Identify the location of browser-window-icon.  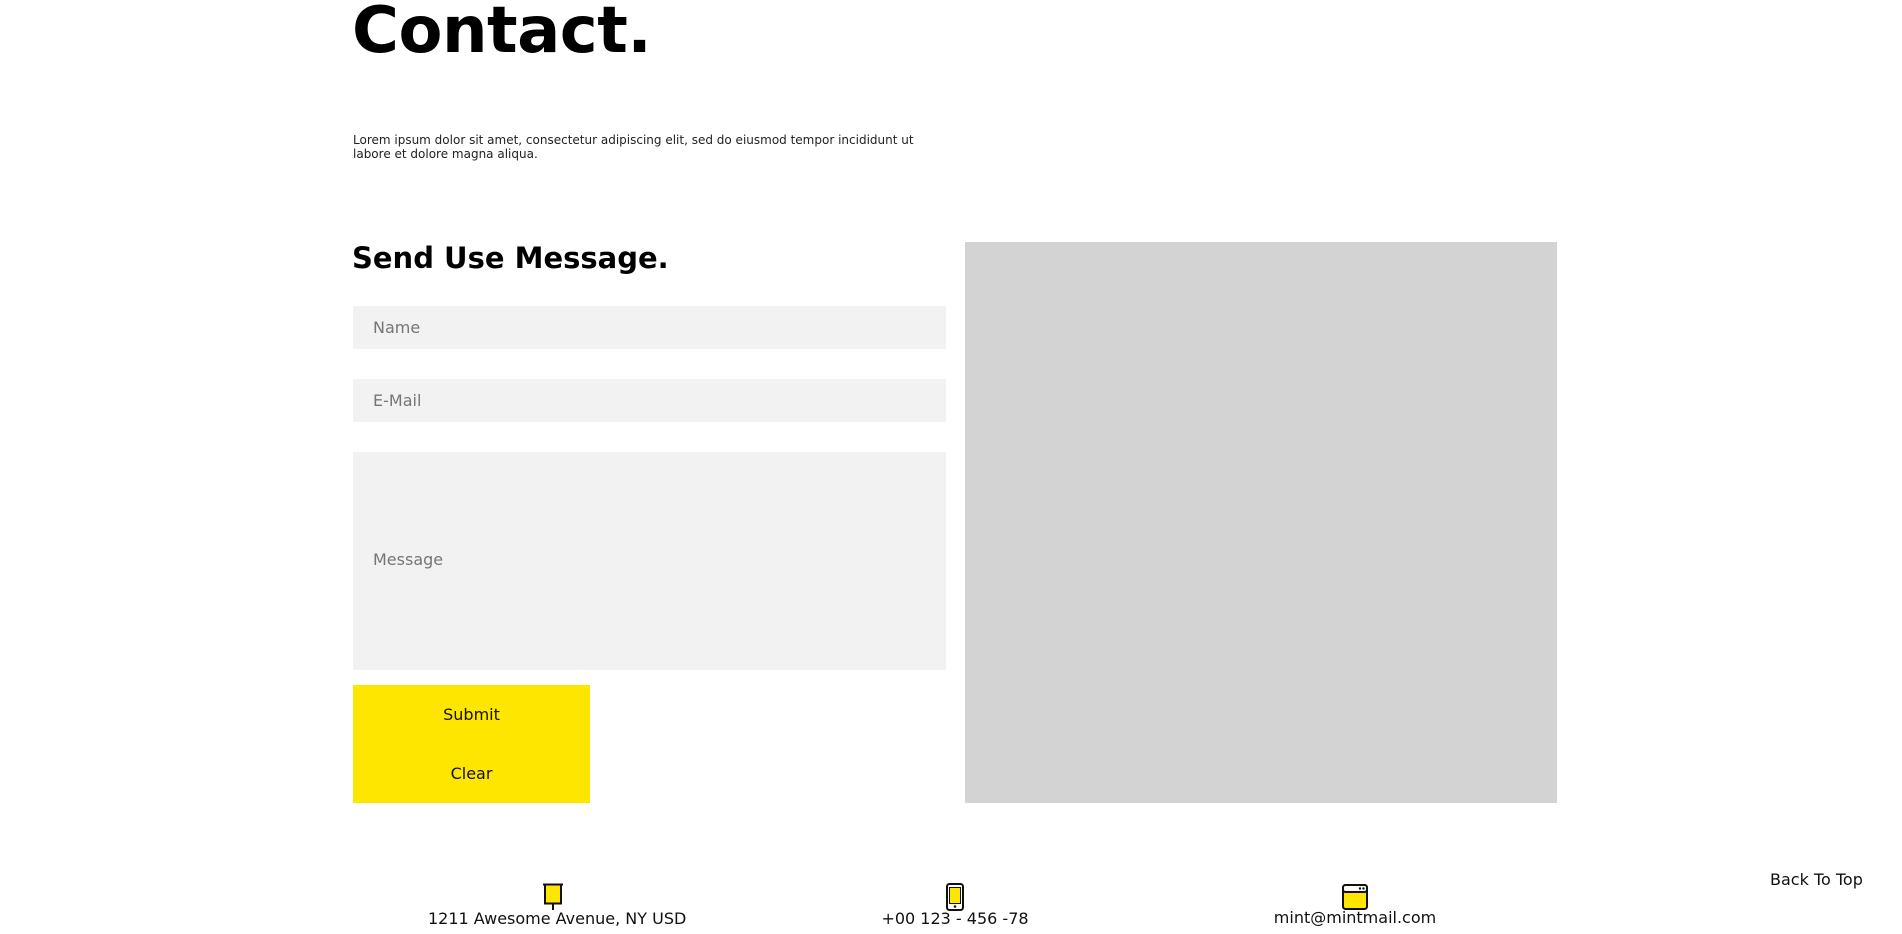
(1355, 897).